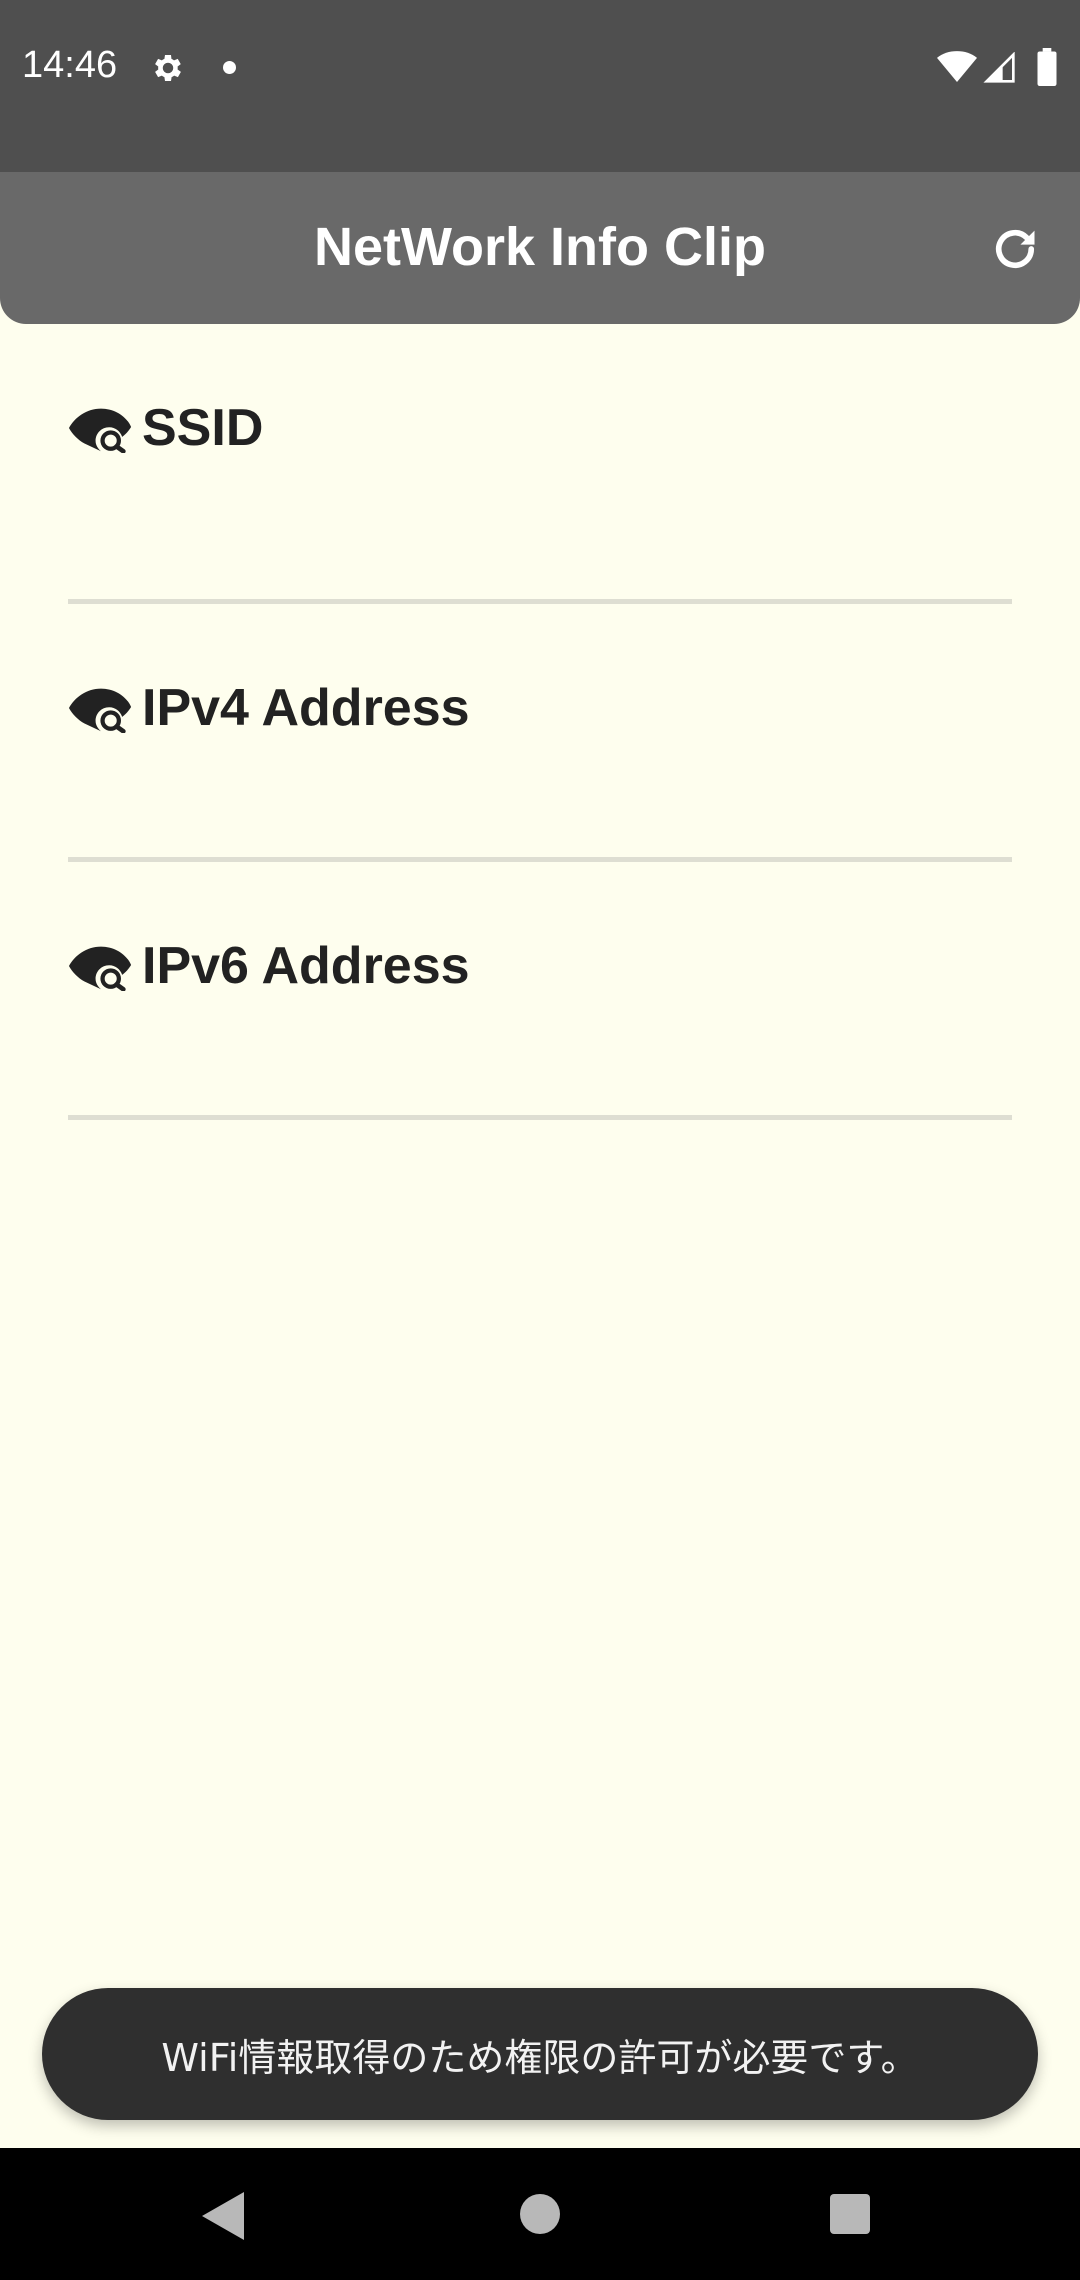  I want to click on item-header: IPv4 Address, so click(269, 708).